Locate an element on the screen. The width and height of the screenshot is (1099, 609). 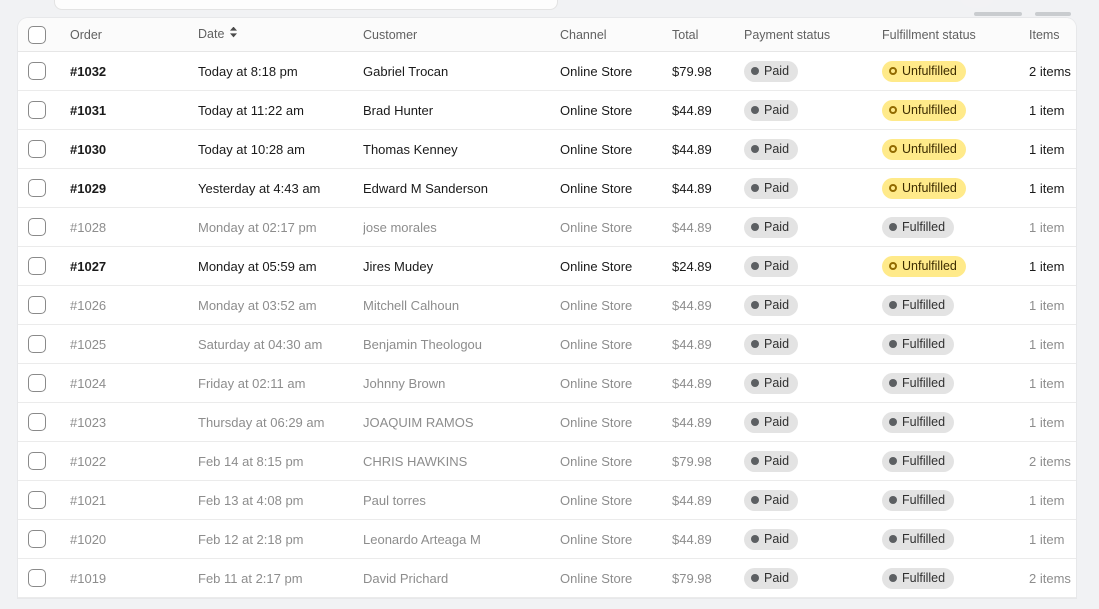
column-header-order: Order is located at coordinates (134, 35).